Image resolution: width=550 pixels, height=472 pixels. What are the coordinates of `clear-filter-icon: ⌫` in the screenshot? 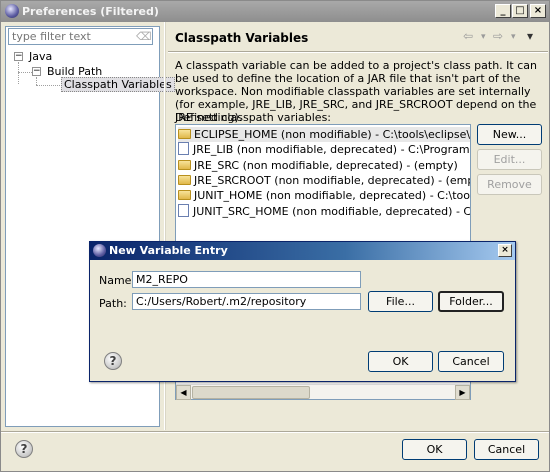 It's located at (144, 36).